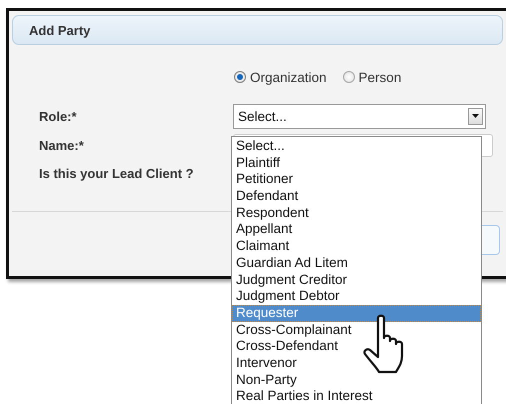  I want to click on field-label: Is this your Lead Client ?, so click(116, 173).